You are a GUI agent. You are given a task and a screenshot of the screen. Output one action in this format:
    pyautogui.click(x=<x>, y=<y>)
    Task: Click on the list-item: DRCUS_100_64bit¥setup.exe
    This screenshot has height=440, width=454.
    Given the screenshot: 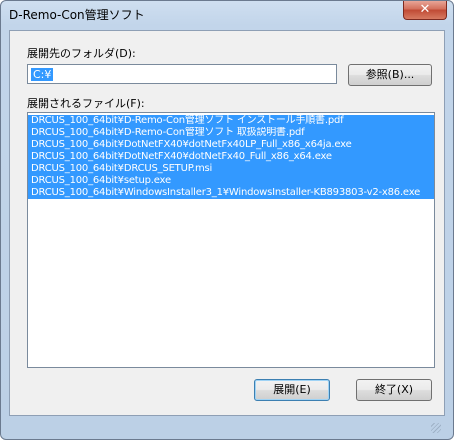 What is the action you would take?
    pyautogui.click(x=231, y=181)
    